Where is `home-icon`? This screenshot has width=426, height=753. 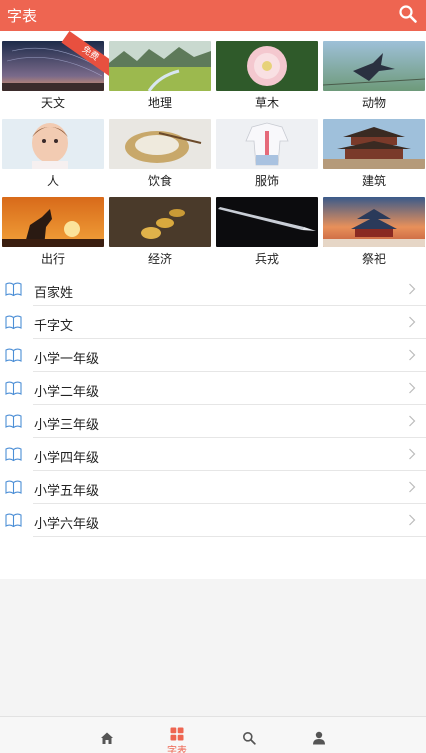
home-icon is located at coordinates (107, 738).